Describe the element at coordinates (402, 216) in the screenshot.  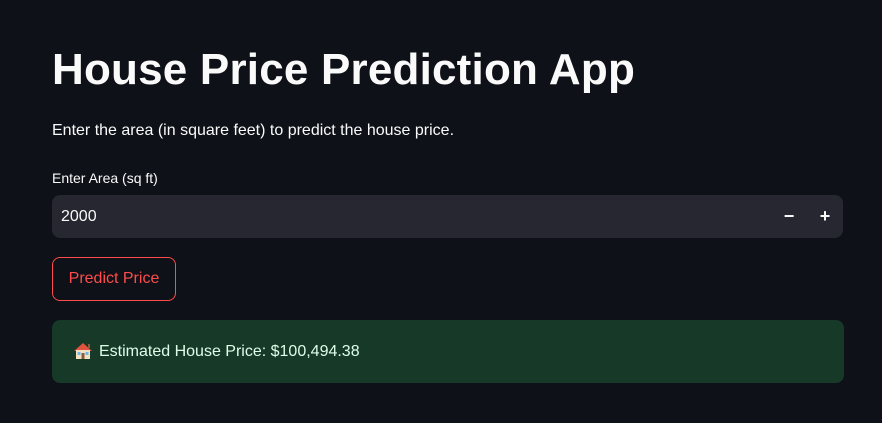
I see `area-input` at that location.